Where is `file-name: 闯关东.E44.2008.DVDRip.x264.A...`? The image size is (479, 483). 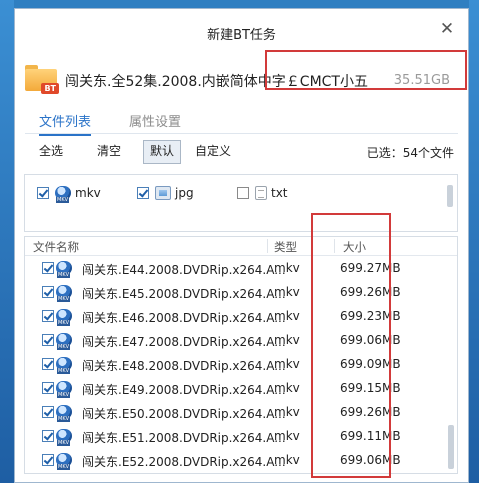
file-name: 闯关东.E44.2008.DVDRip.x264.A... is located at coordinates (184, 270).